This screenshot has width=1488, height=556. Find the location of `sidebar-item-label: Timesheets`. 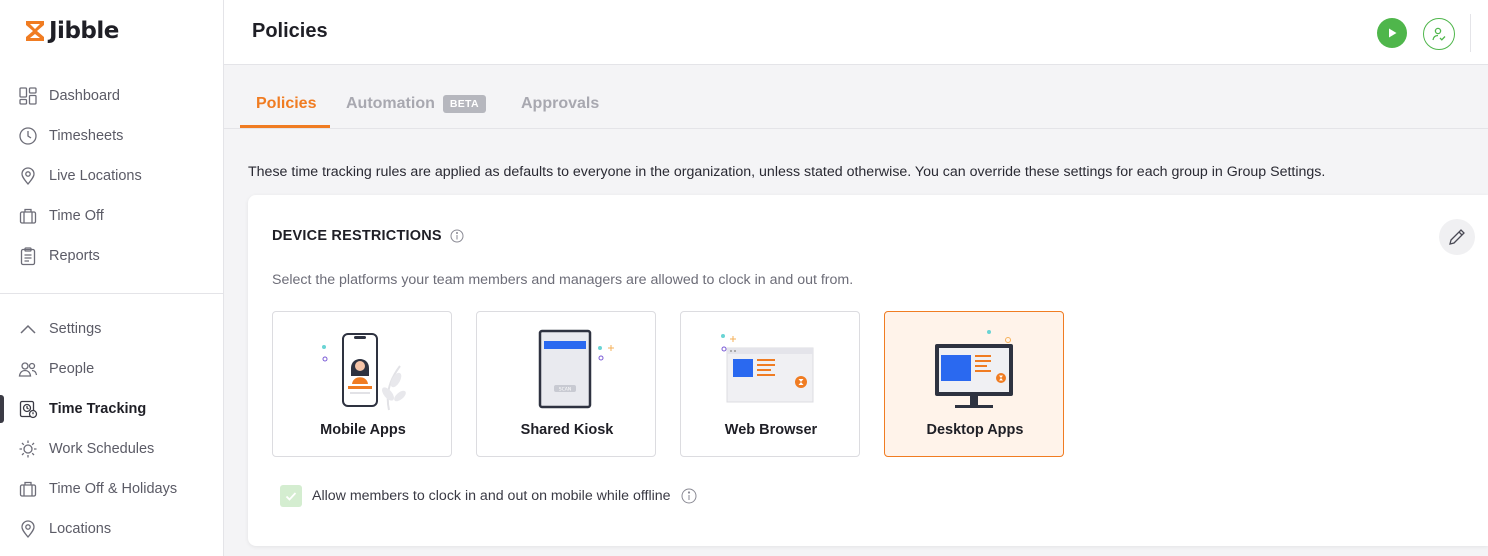

sidebar-item-label: Timesheets is located at coordinates (86, 136).